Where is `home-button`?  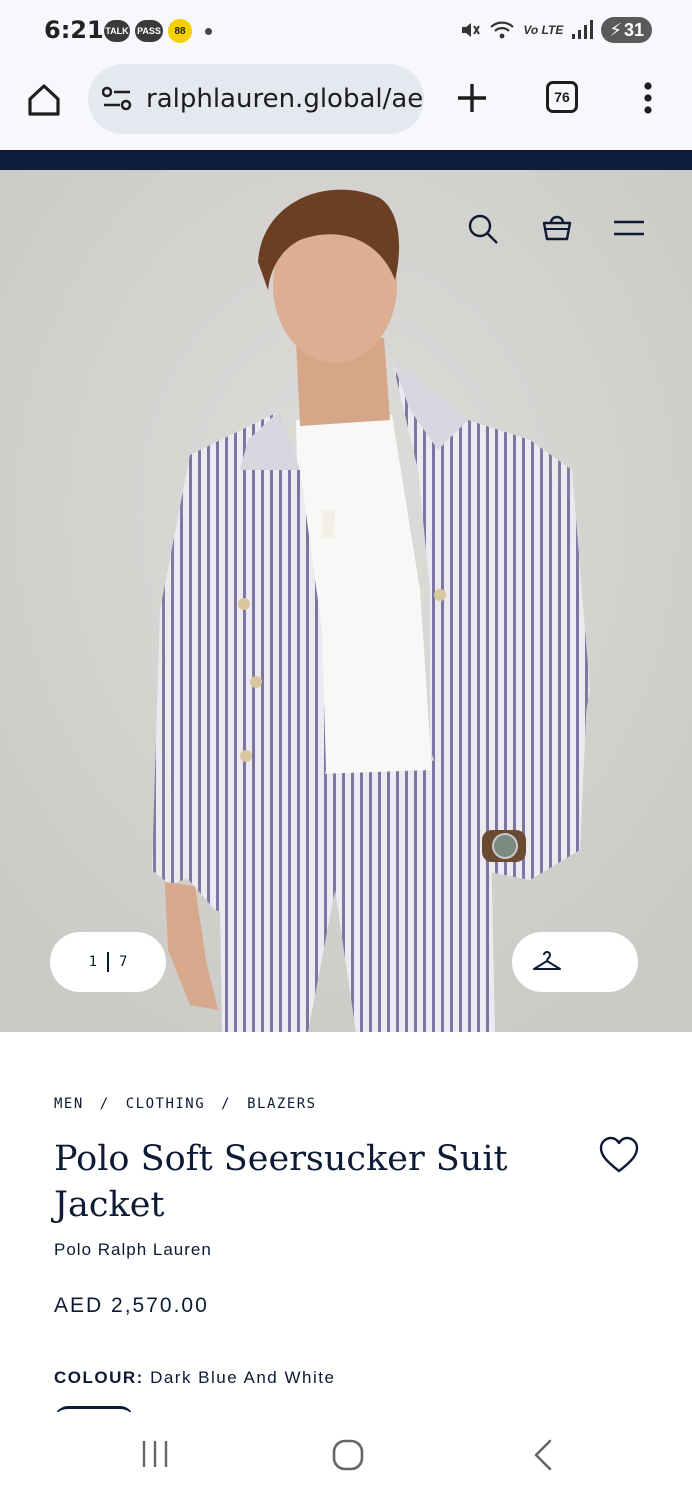
home-button is located at coordinates (44, 100).